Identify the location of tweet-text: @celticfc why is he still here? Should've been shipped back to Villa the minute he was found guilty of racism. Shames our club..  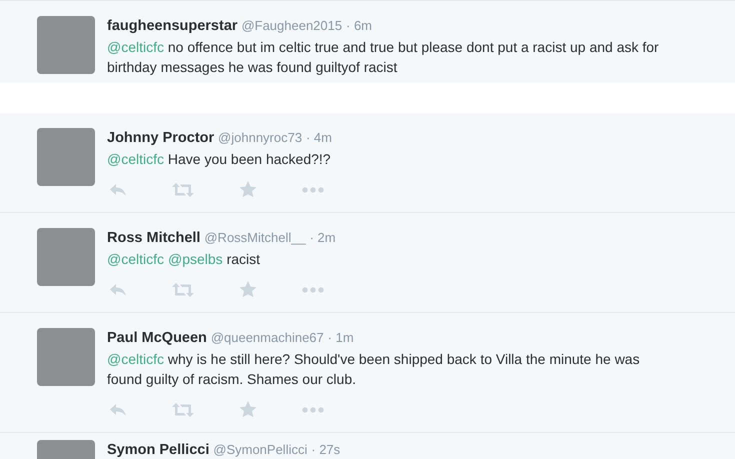
(374, 369).